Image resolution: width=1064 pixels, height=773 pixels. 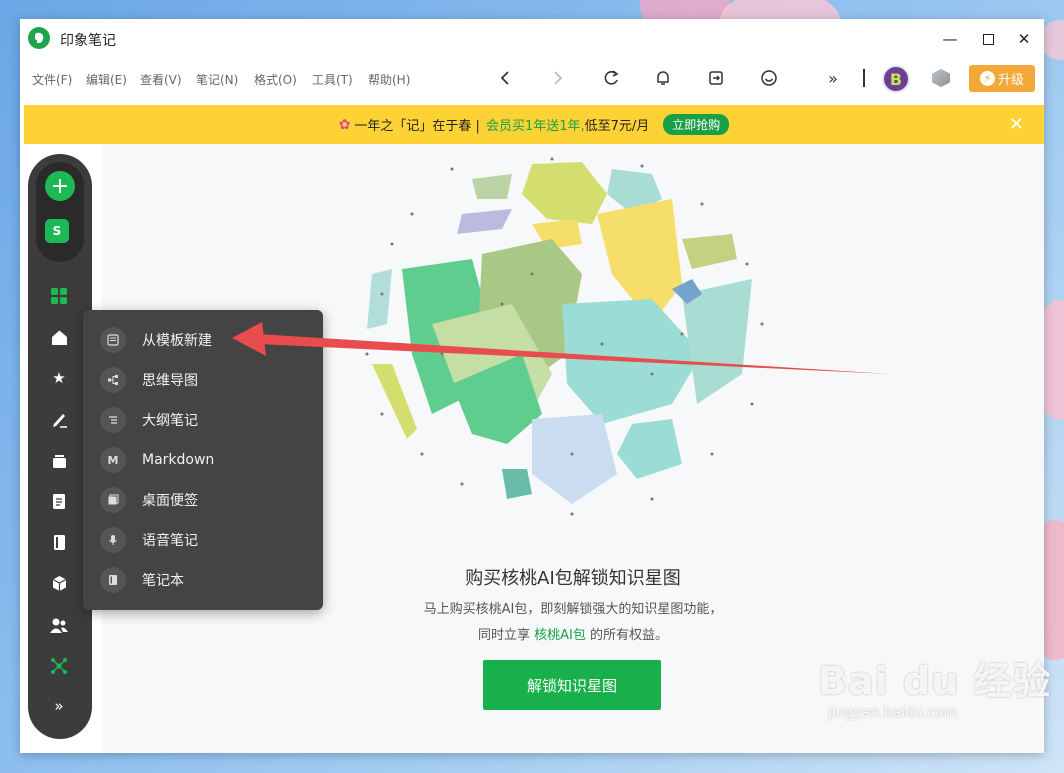 What do you see at coordinates (1024, 39) in the screenshot?
I see `close-button: ✕` at bounding box center [1024, 39].